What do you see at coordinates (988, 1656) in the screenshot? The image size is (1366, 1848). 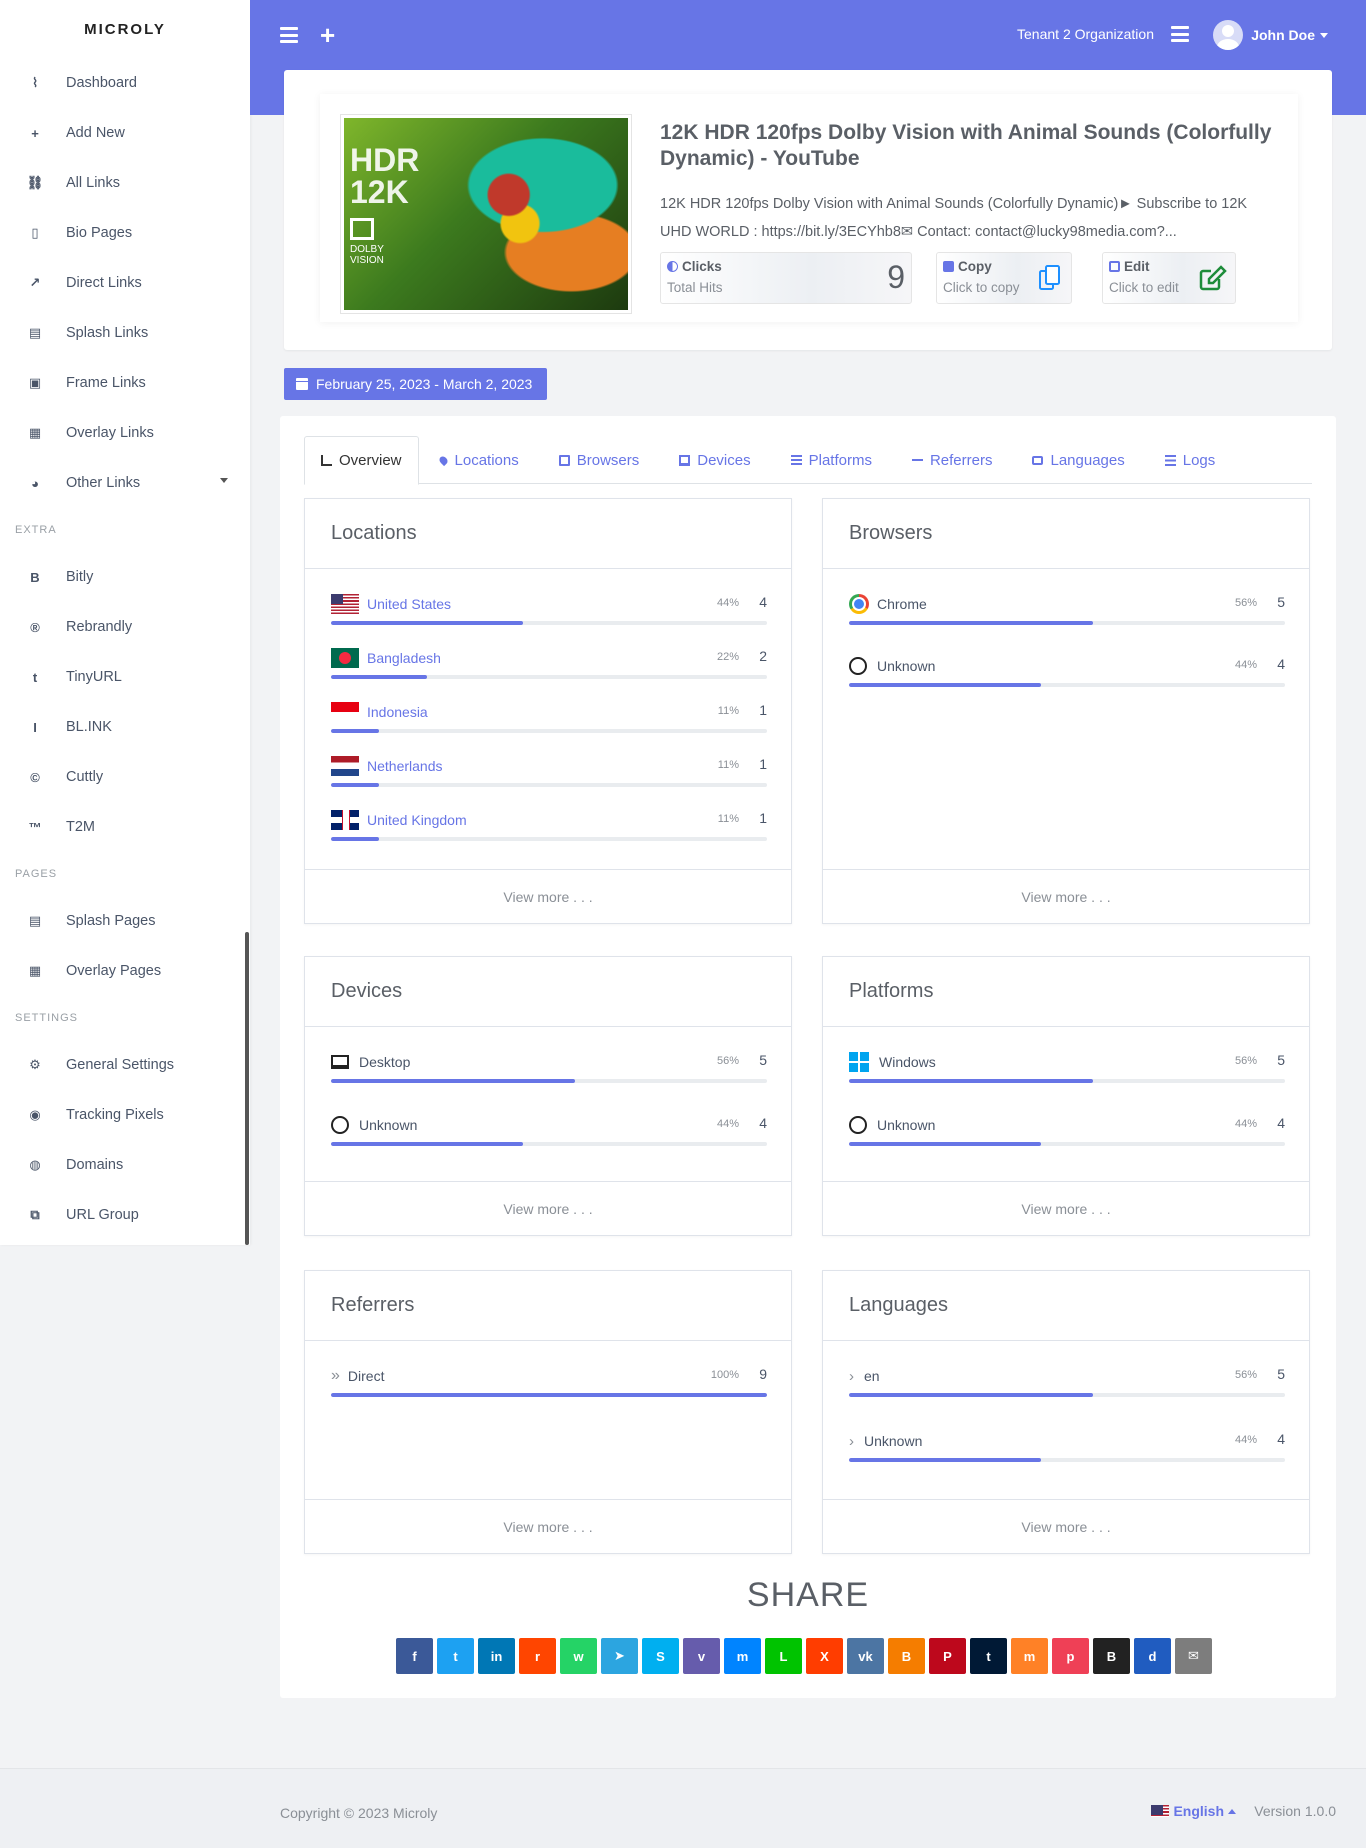 I see `share-tumblr-button: t` at bounding box center [988, 1656].